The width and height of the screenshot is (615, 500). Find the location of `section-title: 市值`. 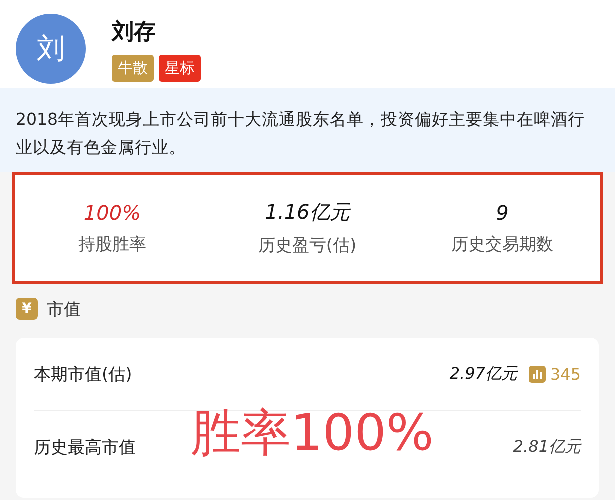

section-title: 市值 is located at coordinates (64, 309).